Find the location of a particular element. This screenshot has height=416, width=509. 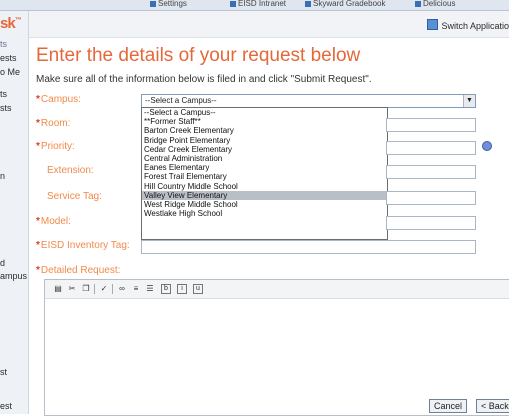

cut-icon: ✂ is located at coordinates (72, 289).